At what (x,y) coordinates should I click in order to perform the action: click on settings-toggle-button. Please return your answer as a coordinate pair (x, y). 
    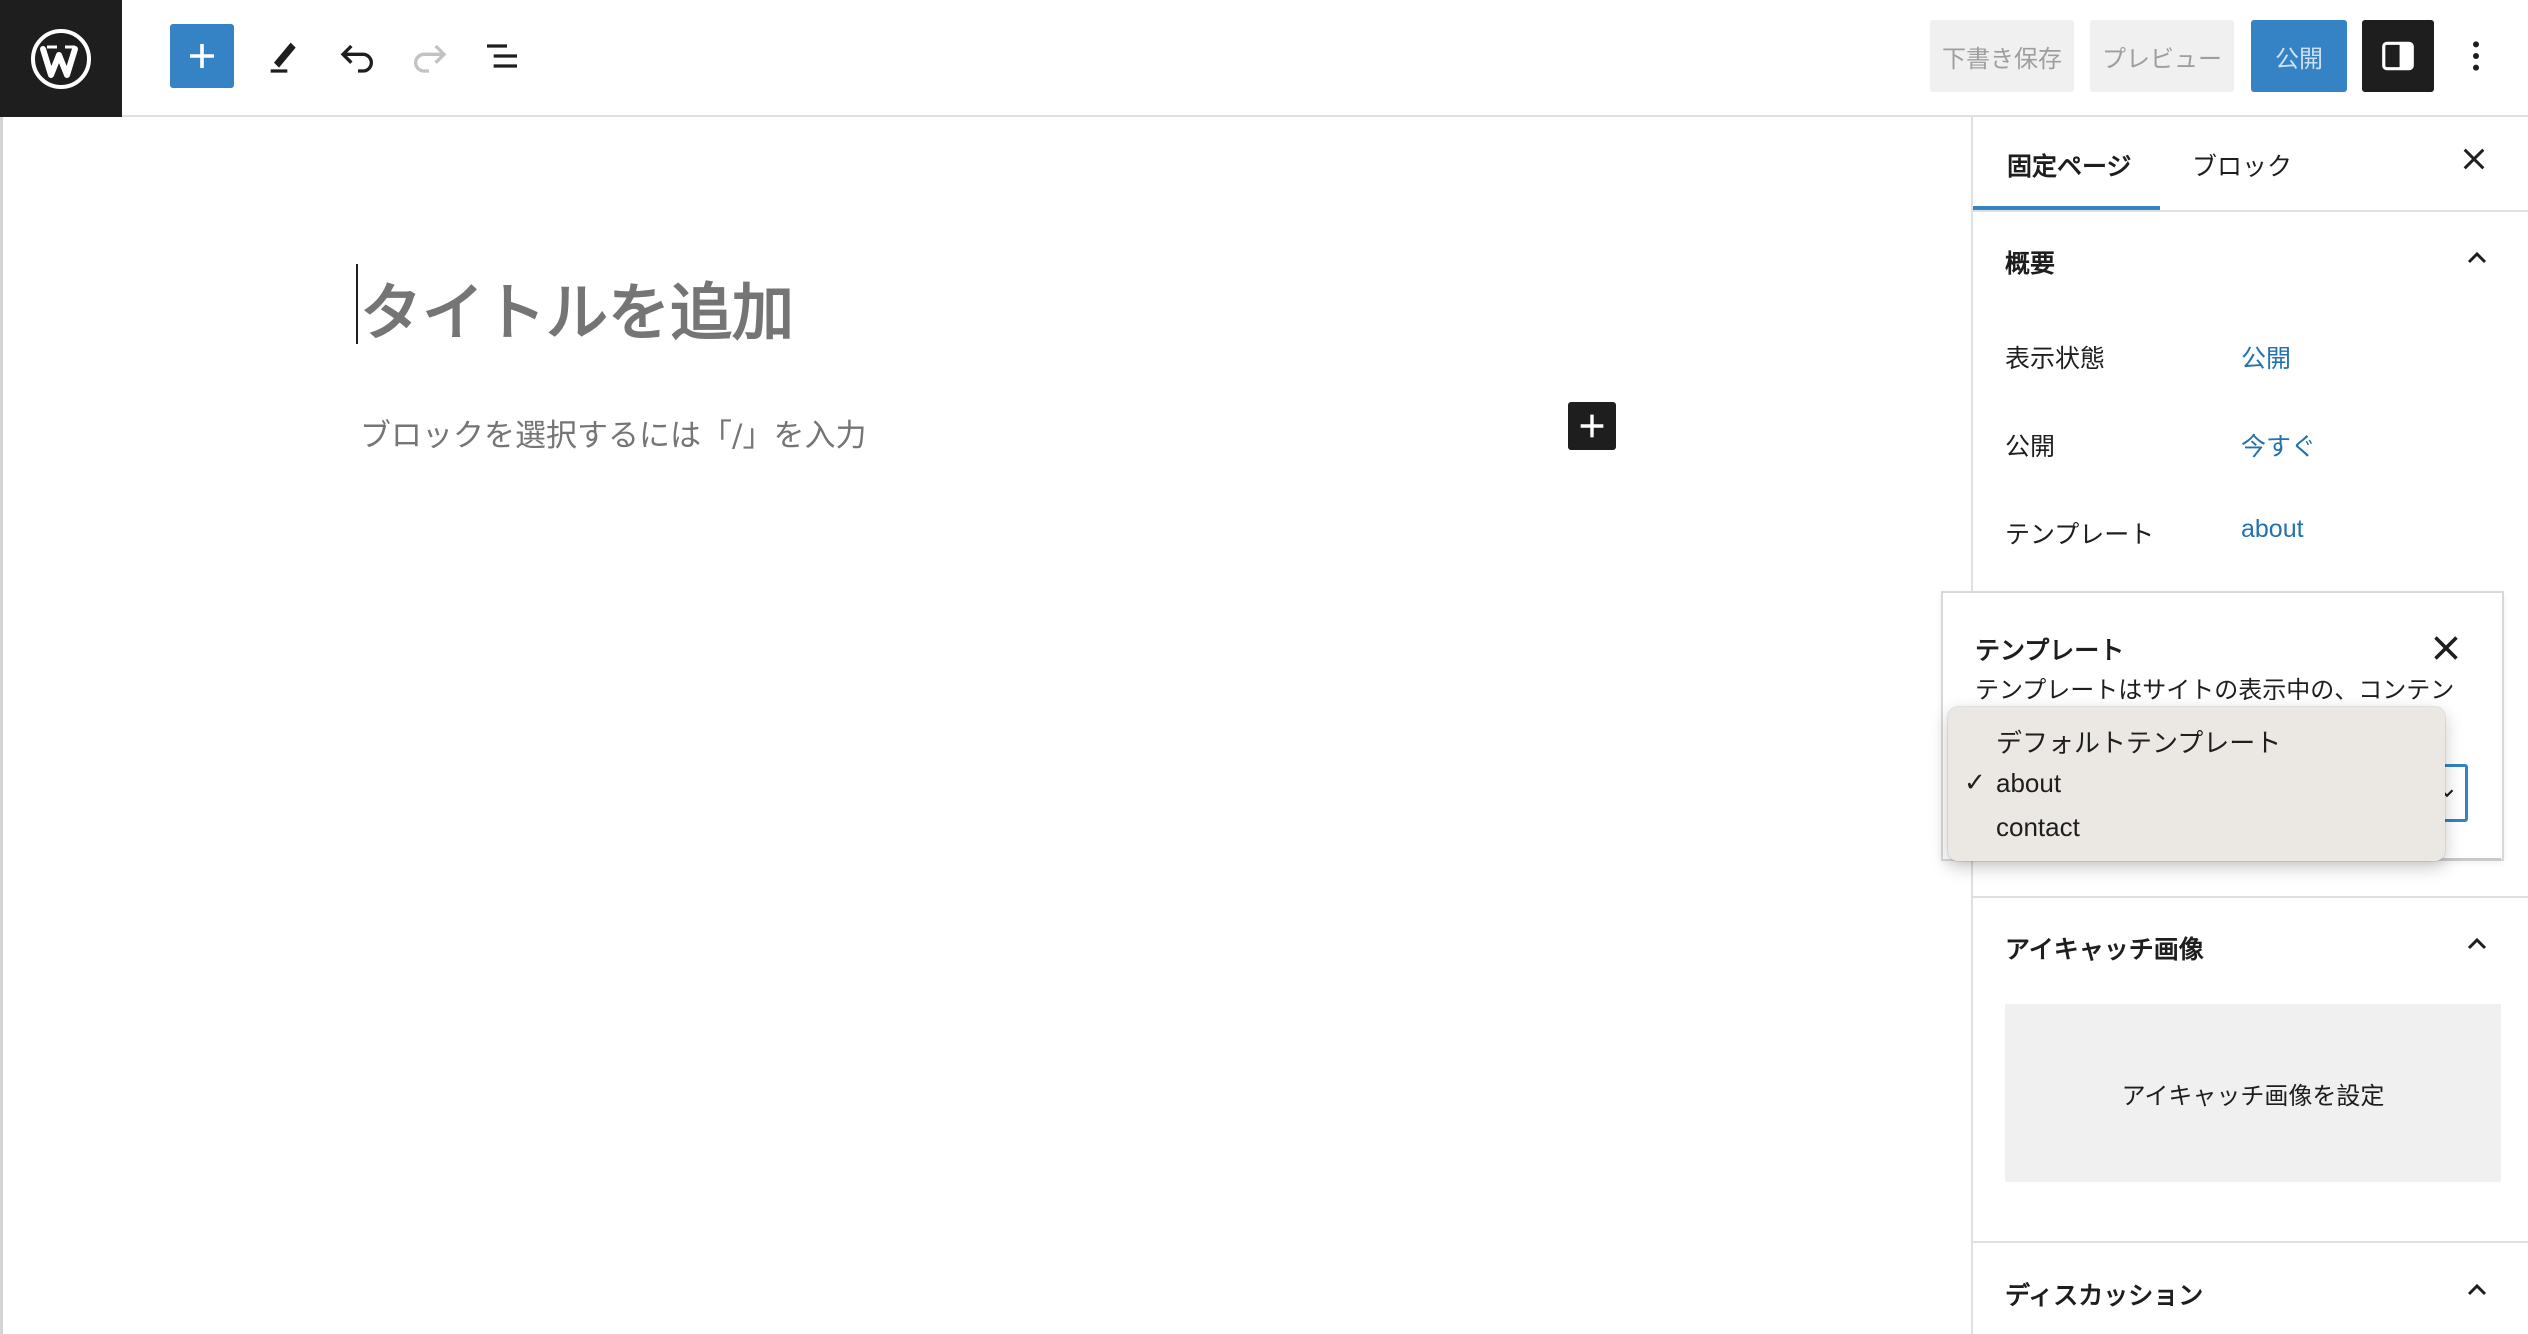
    Looking at the image, I should click on (2398, 56).